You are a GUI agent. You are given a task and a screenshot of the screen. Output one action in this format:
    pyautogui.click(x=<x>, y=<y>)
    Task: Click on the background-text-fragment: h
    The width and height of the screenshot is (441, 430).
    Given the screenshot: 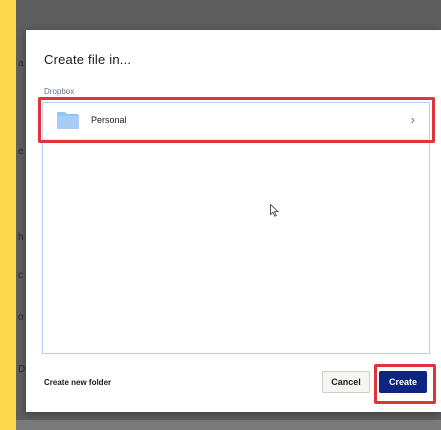 What is the action you would take?
    pyautogui.click(x=21, y=237)
    